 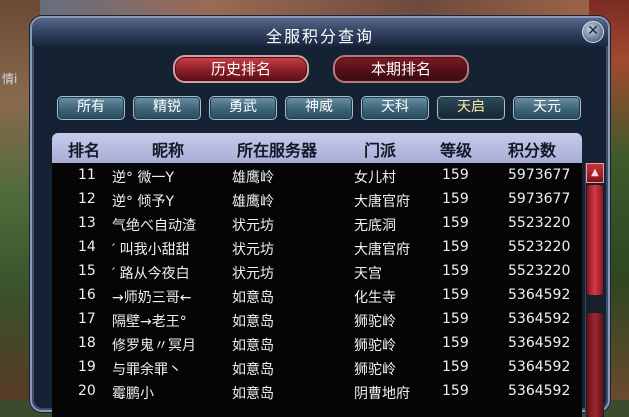 What do you see at coordinates (401, 69) in the screenshot?
I see `tab-current-ranking: 本期排名` at bounding box center [401, 69].